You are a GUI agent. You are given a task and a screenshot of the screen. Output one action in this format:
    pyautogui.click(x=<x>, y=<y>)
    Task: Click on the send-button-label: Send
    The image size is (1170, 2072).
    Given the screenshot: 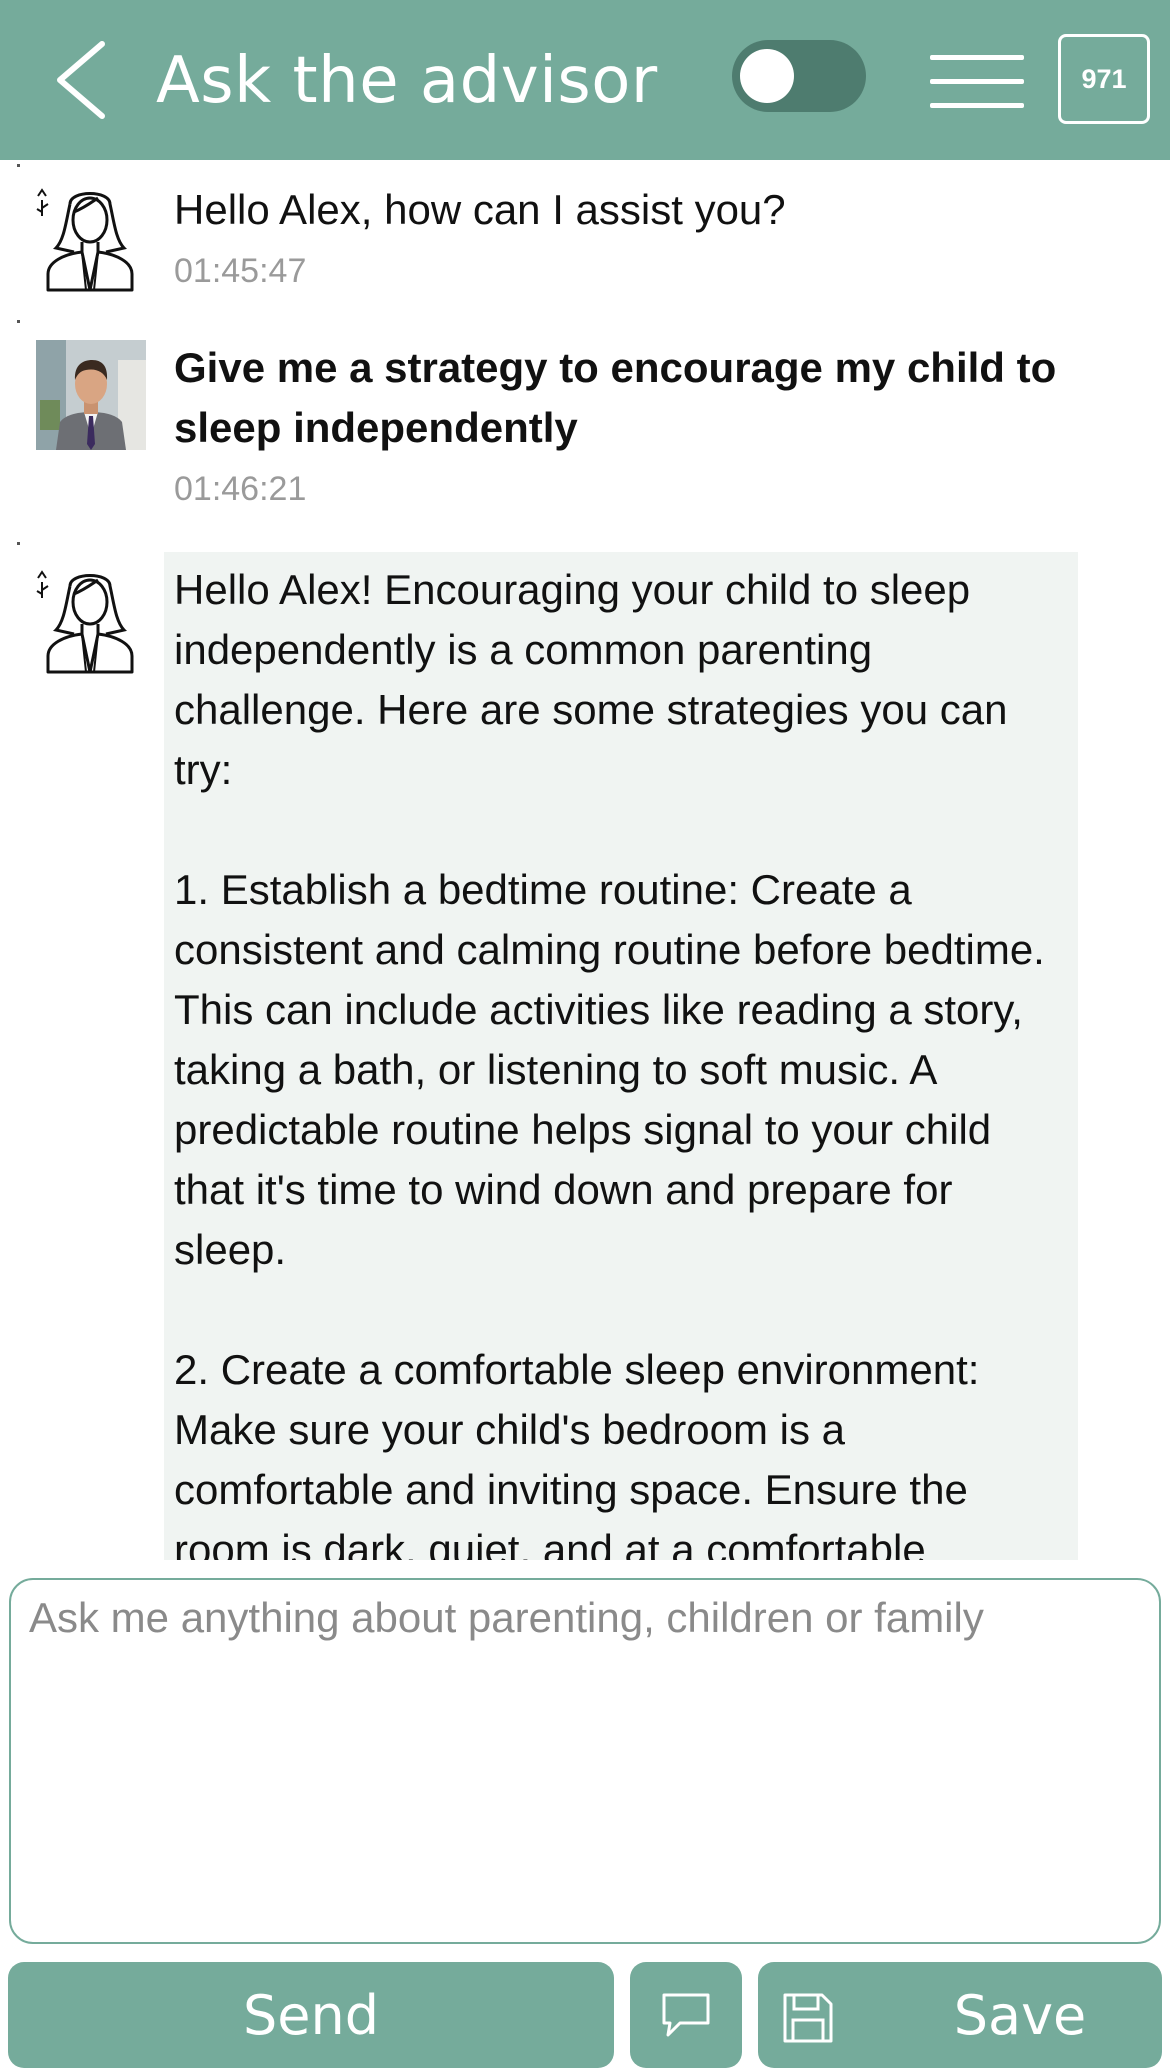 What is the action you would take?
    pyautogui.click(x=310, y=2015)
    